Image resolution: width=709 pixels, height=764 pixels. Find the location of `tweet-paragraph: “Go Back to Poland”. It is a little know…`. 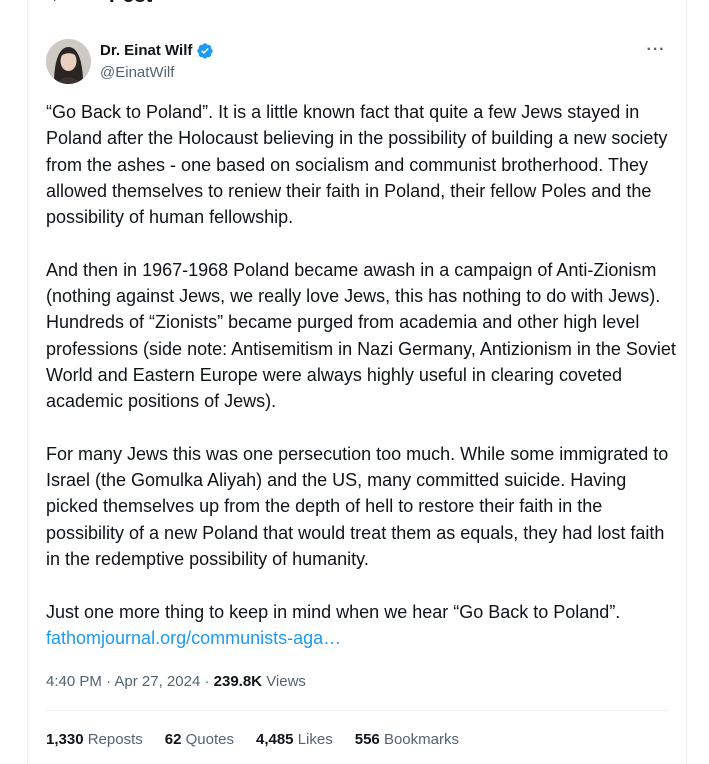

tweet-paragraph: “Go Back to Poland”. It is a little know… is located at coordinates (359, 165).